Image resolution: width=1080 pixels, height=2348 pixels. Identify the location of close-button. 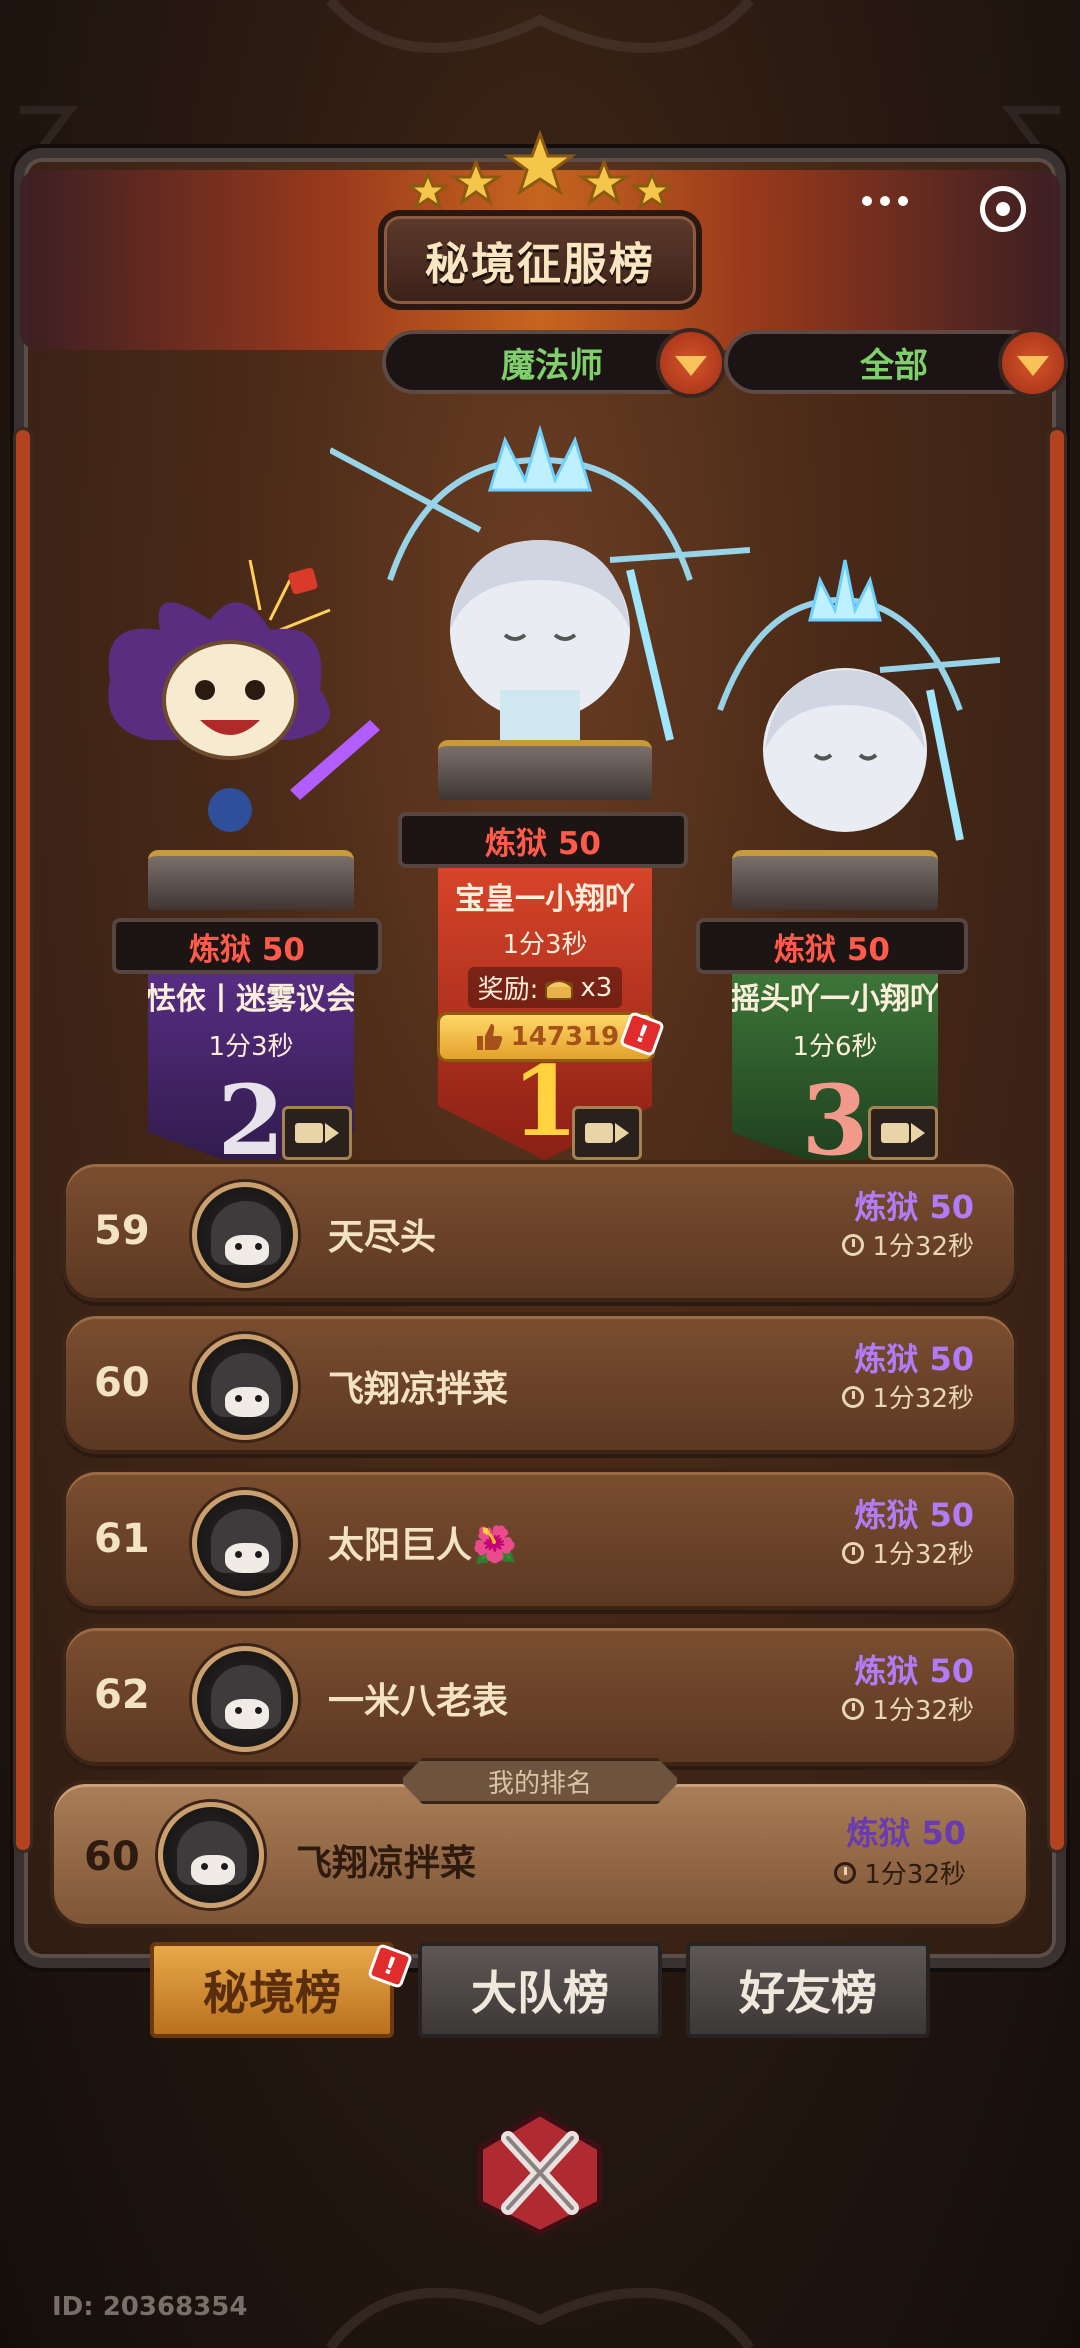
(540, 2173).